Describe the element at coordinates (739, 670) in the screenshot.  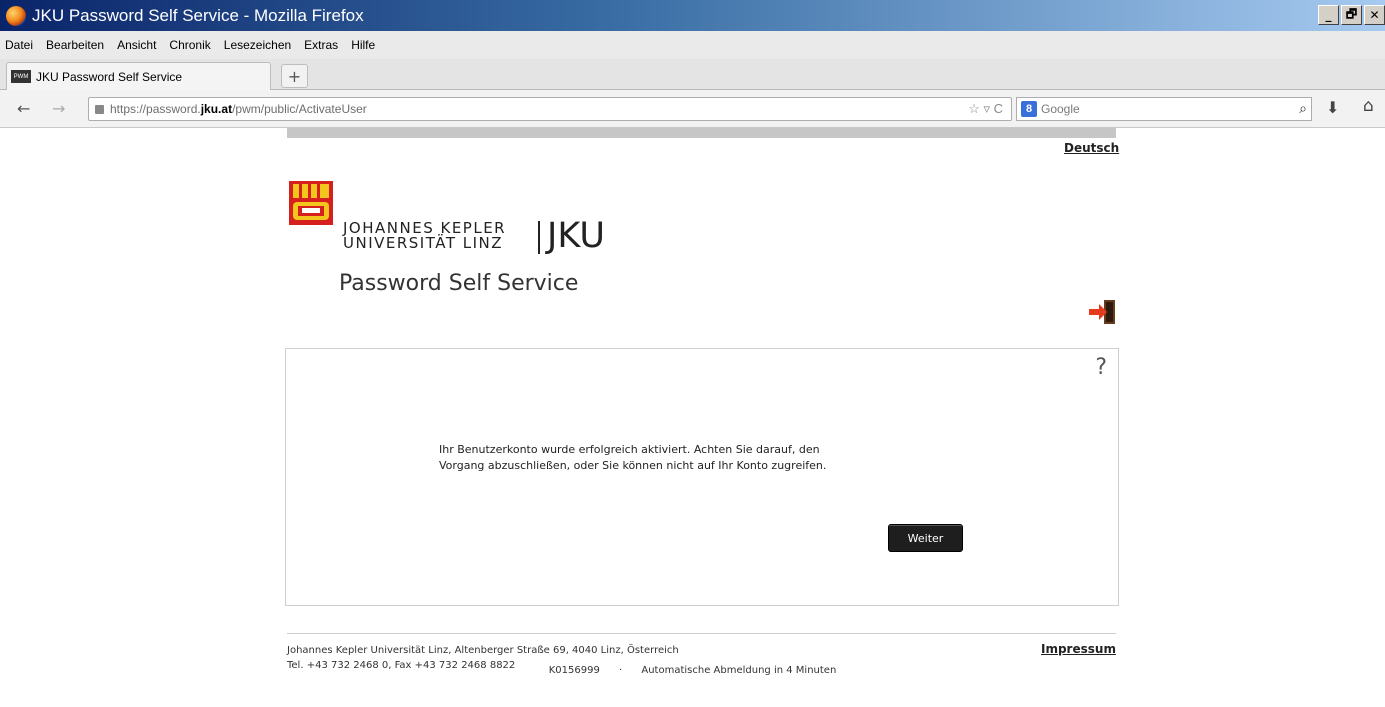
I see `logout-timer: Automatische Abmeldung in 4 Minuten` at that location.